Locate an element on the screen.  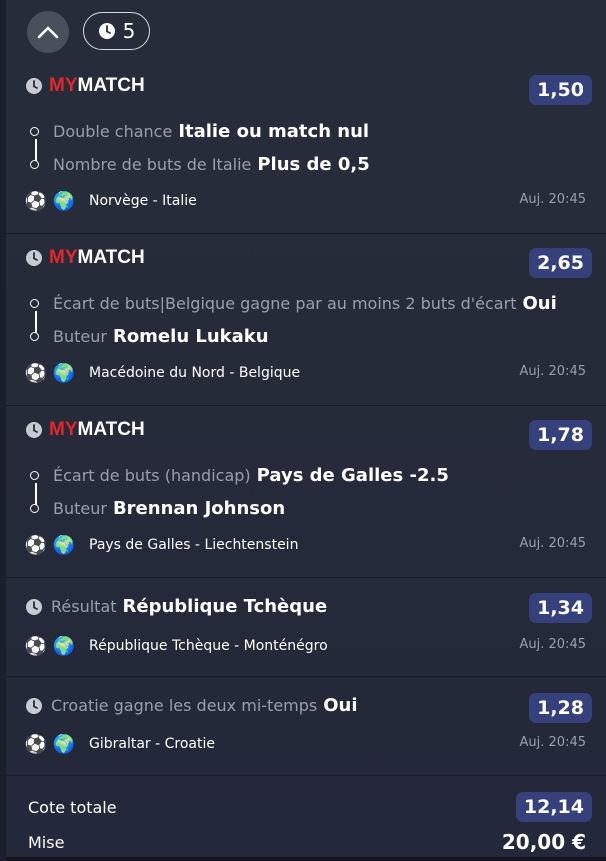
selection-label: Italie ou match nul is located at coordinates (274, 131).